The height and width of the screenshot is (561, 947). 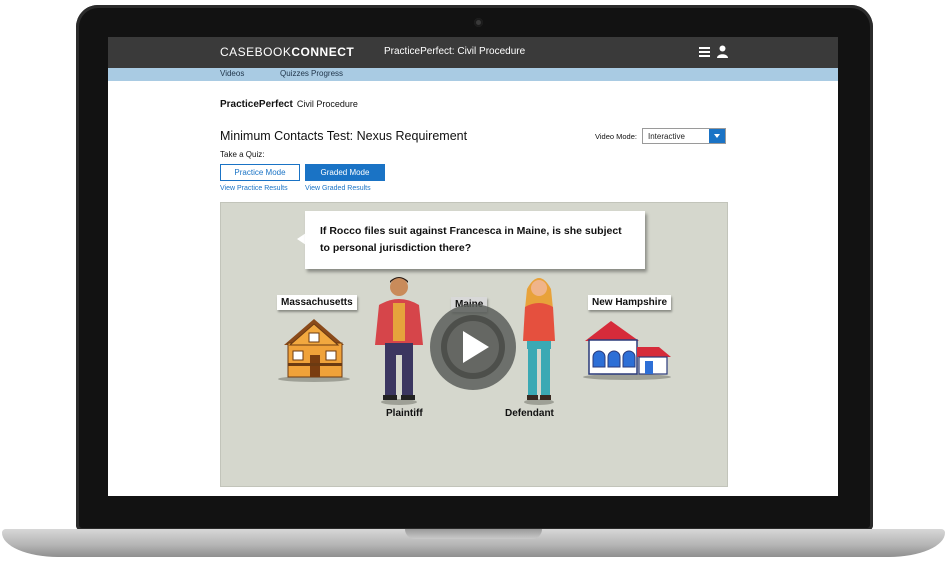 I want to click on laptop-notch, so click(x=473, y=534).